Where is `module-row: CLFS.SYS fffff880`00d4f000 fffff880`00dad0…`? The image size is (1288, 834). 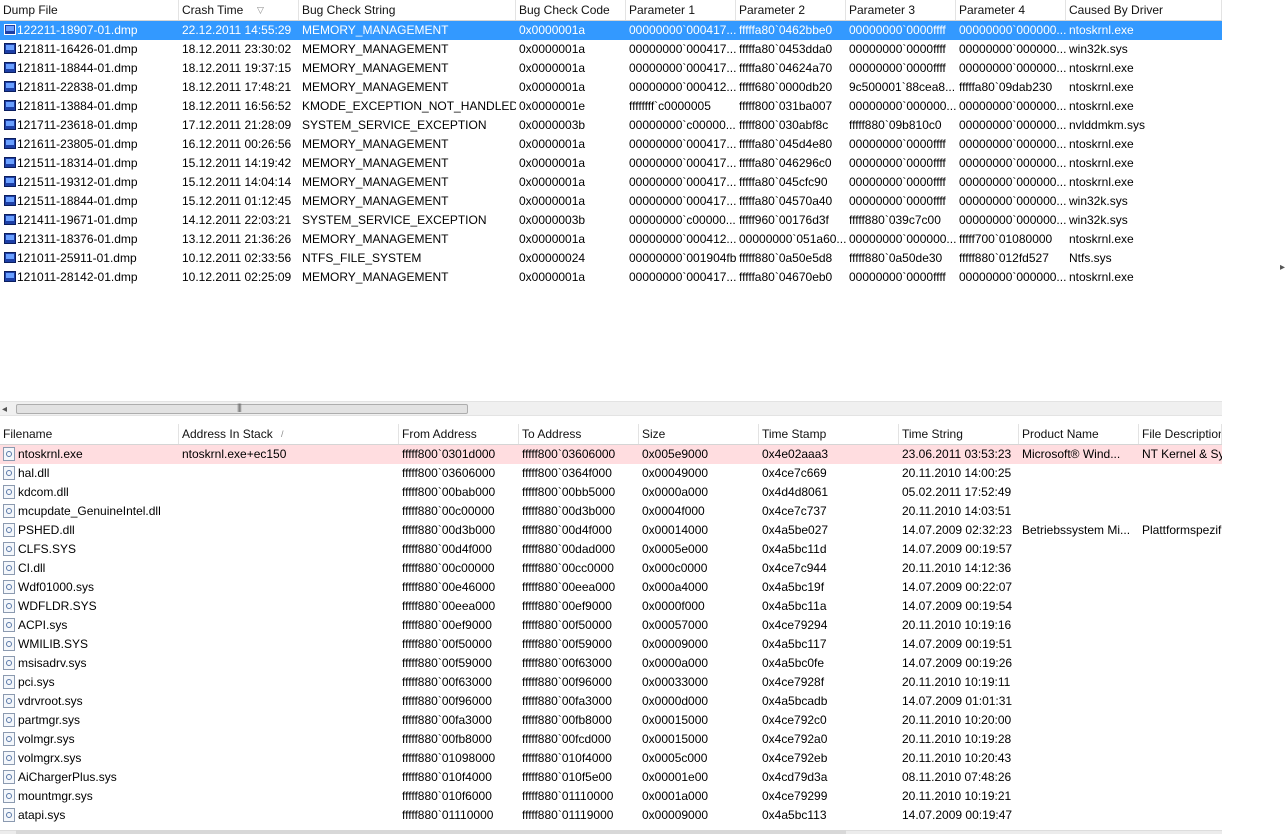
module-row: CLFS.SYS fffff880`00d4f000 fffff880`00dad0… is located at coordinates (611, 549).